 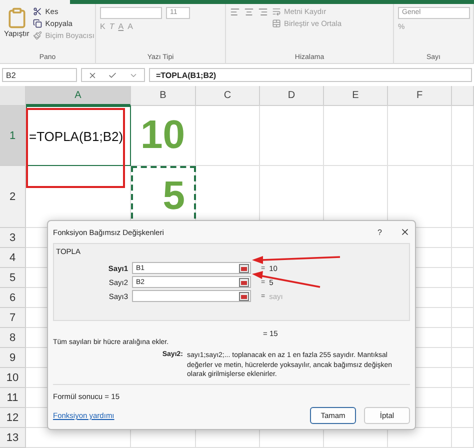 I want to click on row-header: 9, so click(x=13, y=358).